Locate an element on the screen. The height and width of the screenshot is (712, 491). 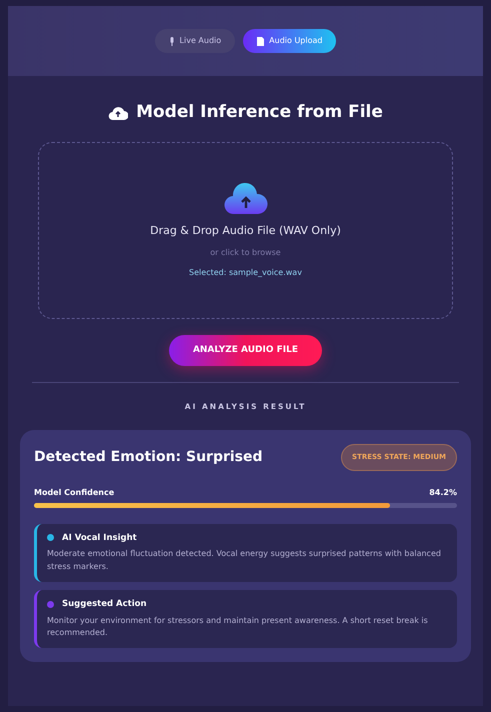
tab: Live Audio is located at coordinates (195, 41).